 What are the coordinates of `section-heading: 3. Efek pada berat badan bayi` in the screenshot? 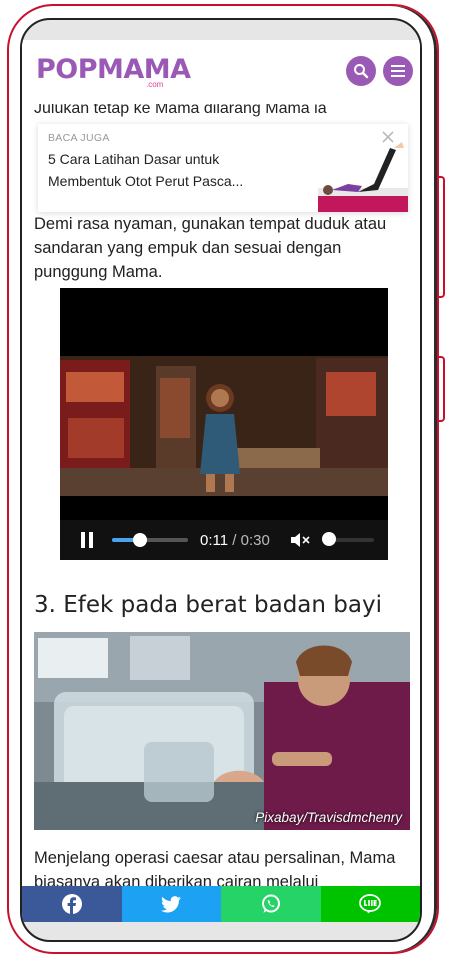 It's located at (208, 605).